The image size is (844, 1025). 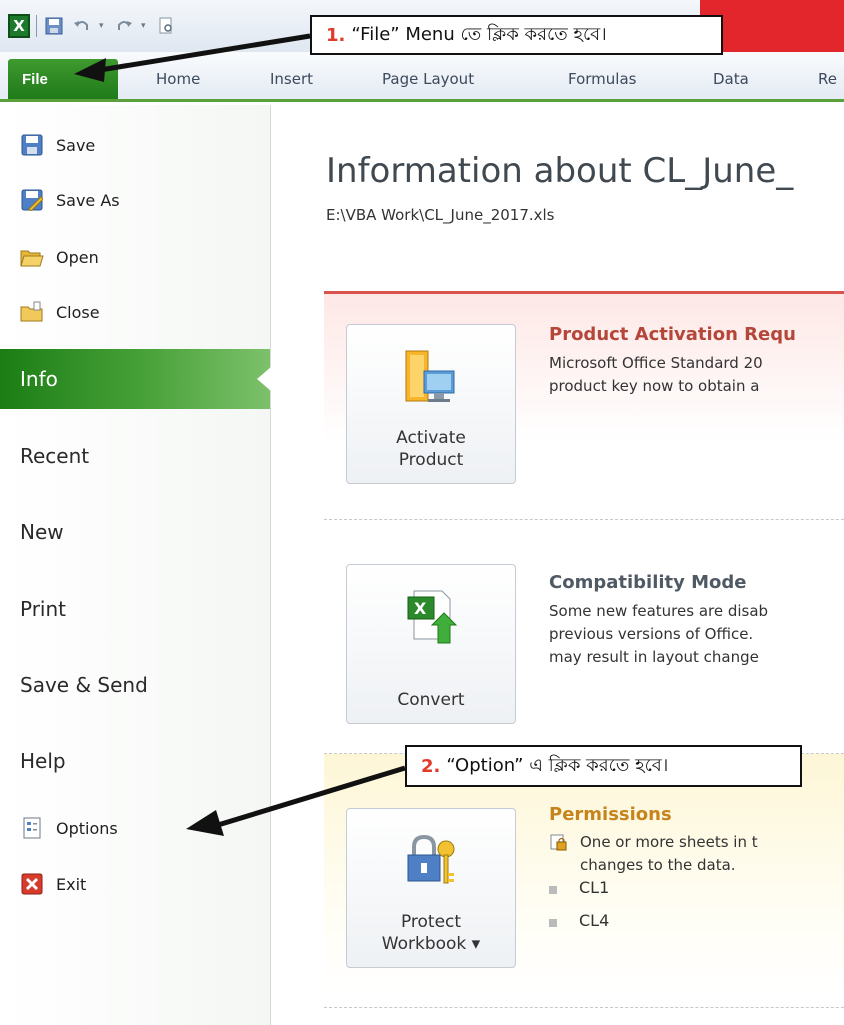 I want to click on tab-review: Re, so click(x=827, y=79).